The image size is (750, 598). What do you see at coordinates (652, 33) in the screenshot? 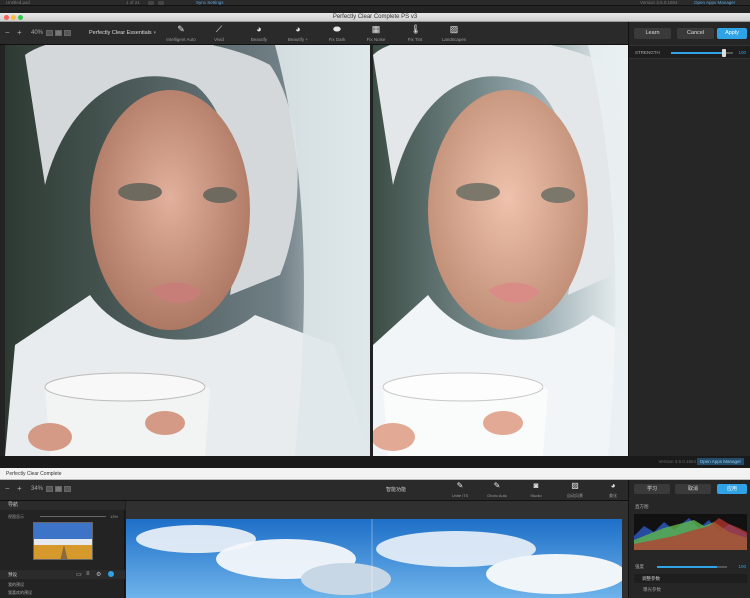
I see `learn-button: Learn` at bounding box center [652, 33].